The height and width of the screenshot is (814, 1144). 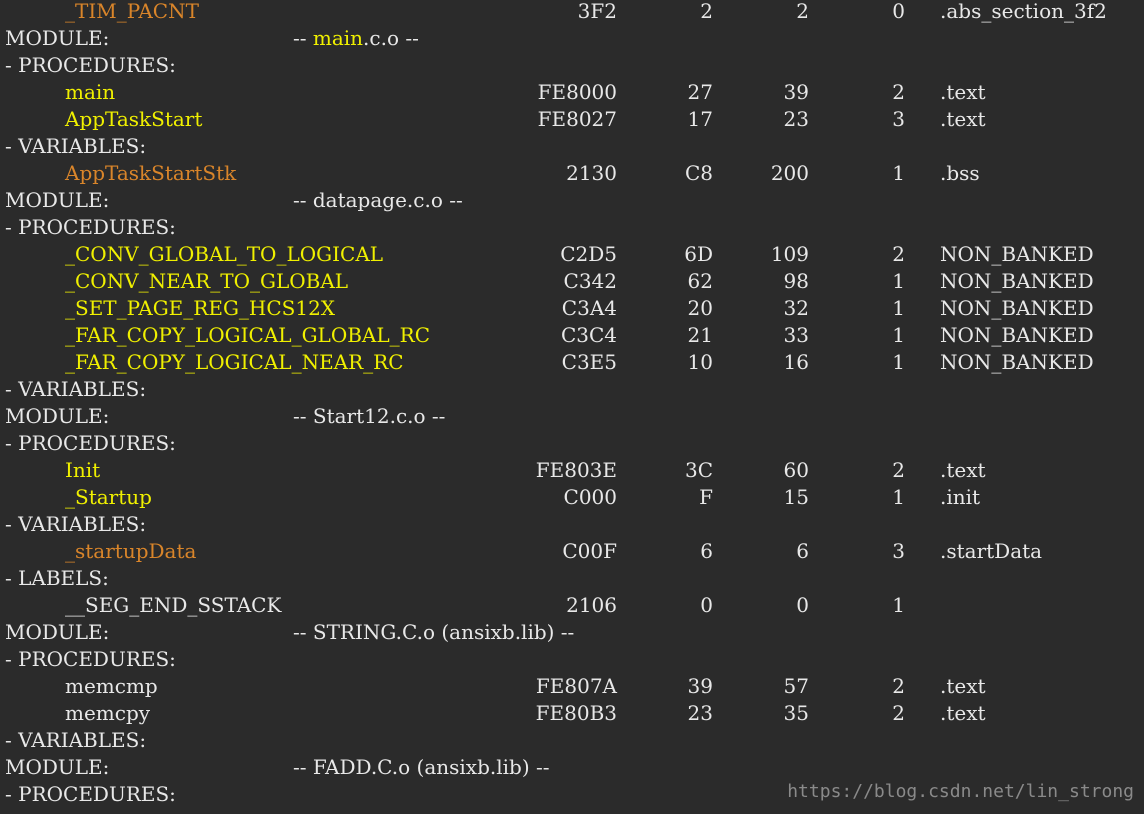 I want to click on module-line: MODULE: -- FADD.C.o (ansixb.lib) --, so click(x=572, y=767).